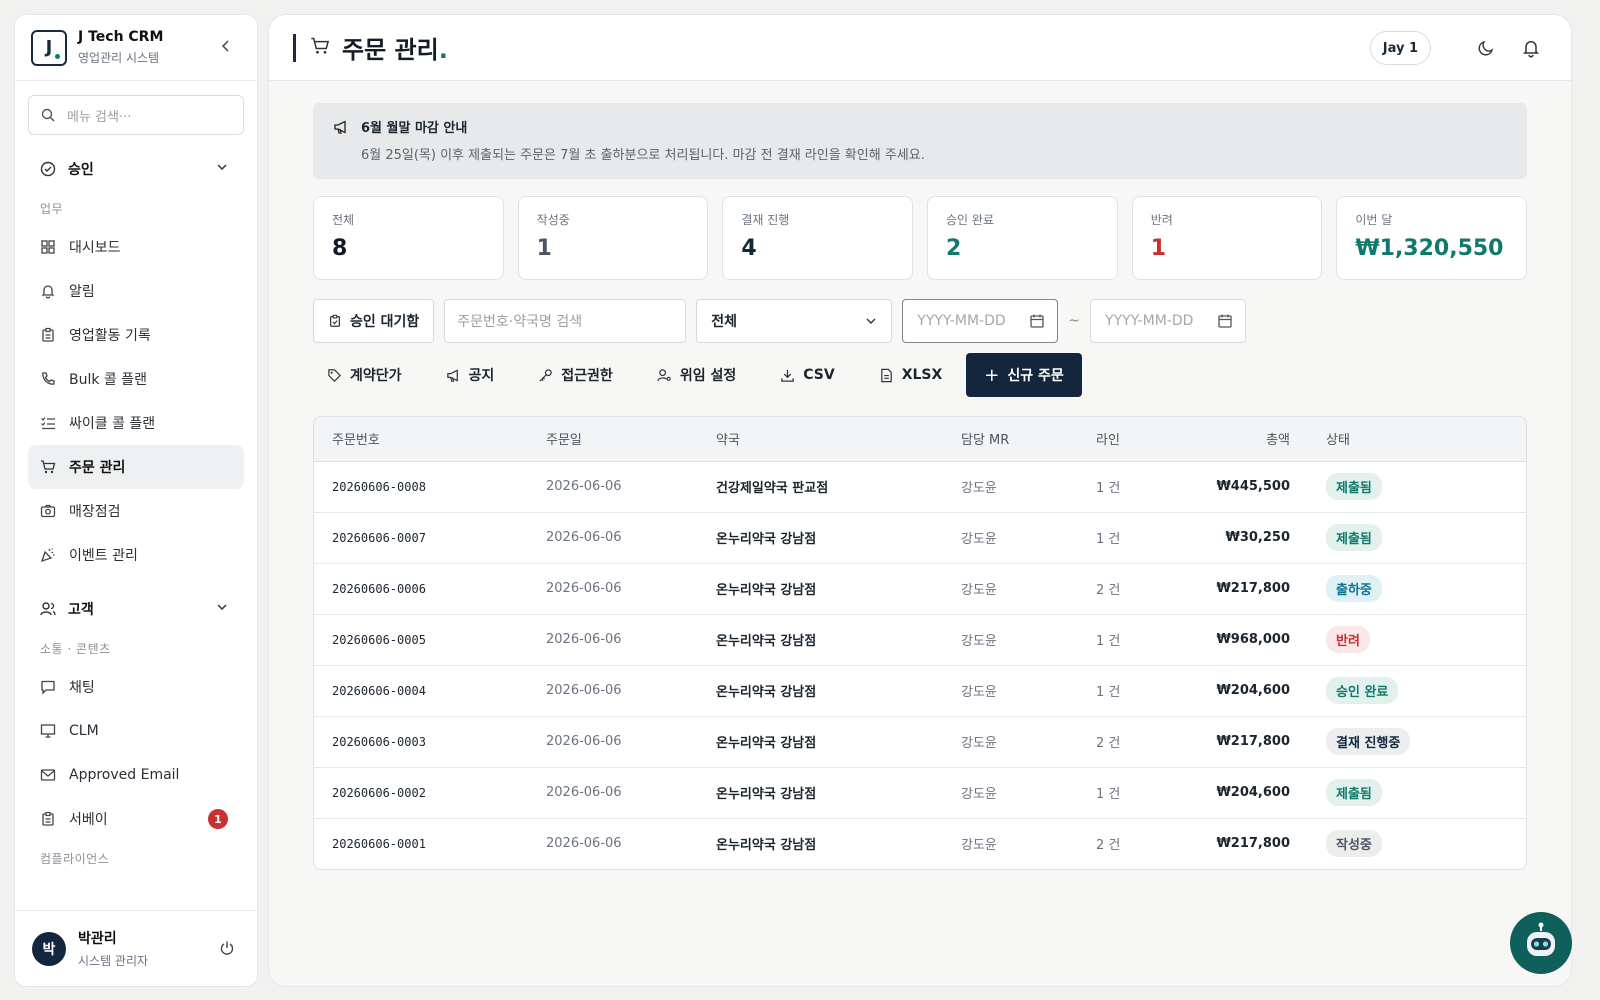  What do you see at coordinates (218, 819) in the screenshot?
I see `notification-badge: 1` at bounding box center [218, 819].